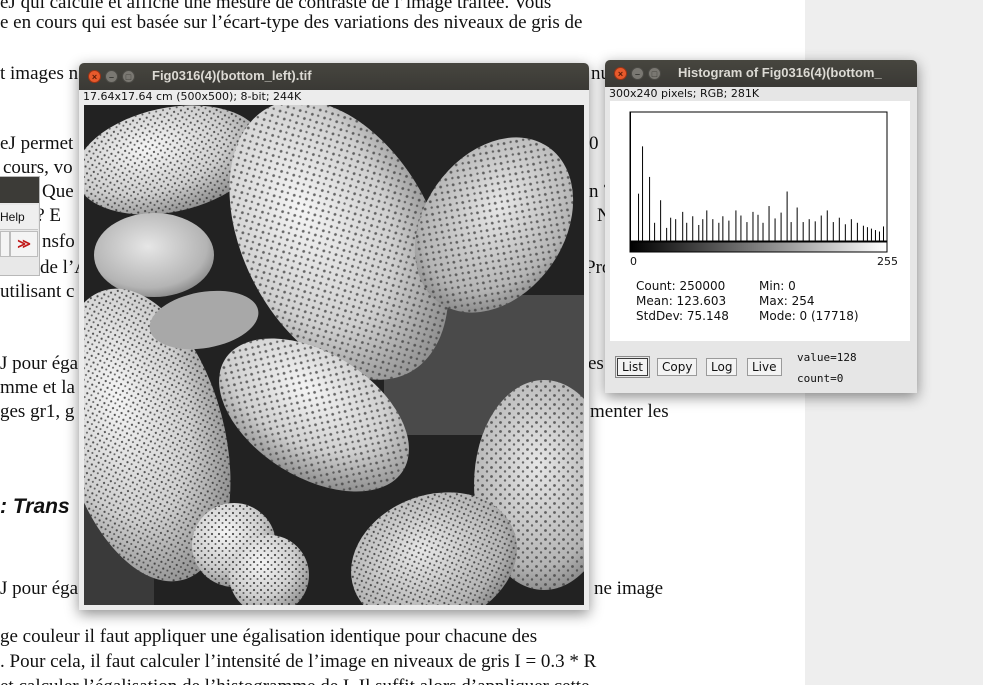  Describe the element at coordinates (334, 76) in the screenshot. I see `image-window-titlebar: × – □ Fig0316(4)(bottom_left).tif` at that location.